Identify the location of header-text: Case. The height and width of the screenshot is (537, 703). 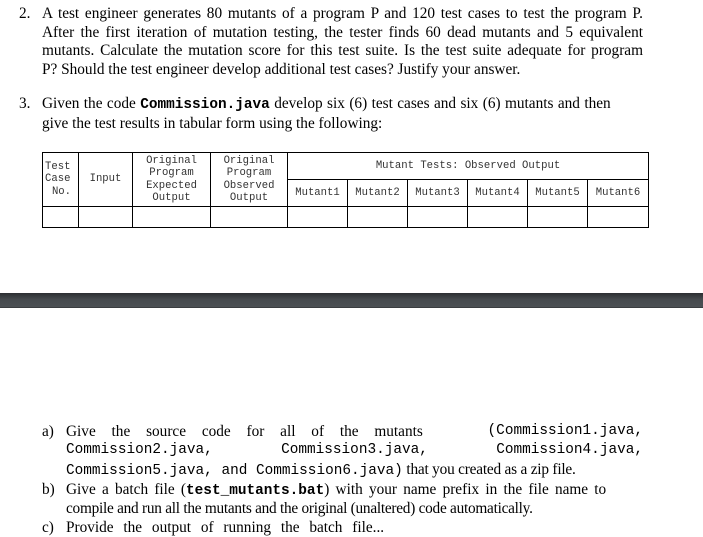
(58, 179).